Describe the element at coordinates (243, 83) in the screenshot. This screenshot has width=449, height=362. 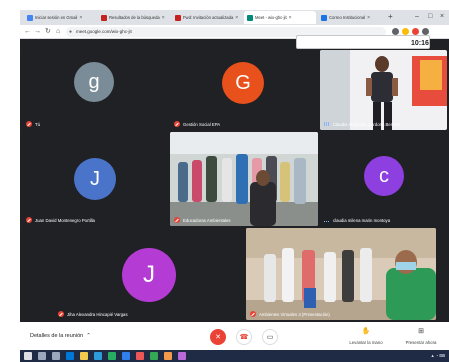
I see `avatar: G` at that location.